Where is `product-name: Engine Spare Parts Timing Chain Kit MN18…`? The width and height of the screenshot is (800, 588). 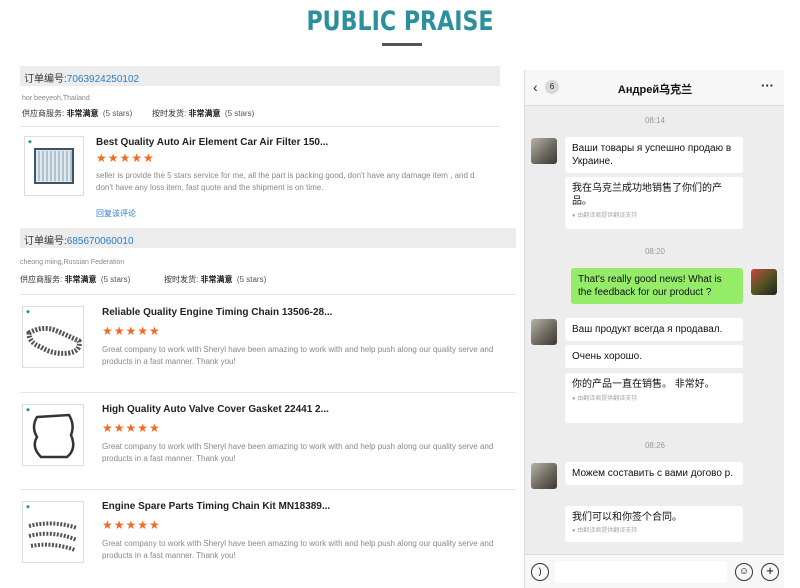
product-name: Engine Spare Parts Timing Chain Kit MN18… is located at coordinates (216, 506).